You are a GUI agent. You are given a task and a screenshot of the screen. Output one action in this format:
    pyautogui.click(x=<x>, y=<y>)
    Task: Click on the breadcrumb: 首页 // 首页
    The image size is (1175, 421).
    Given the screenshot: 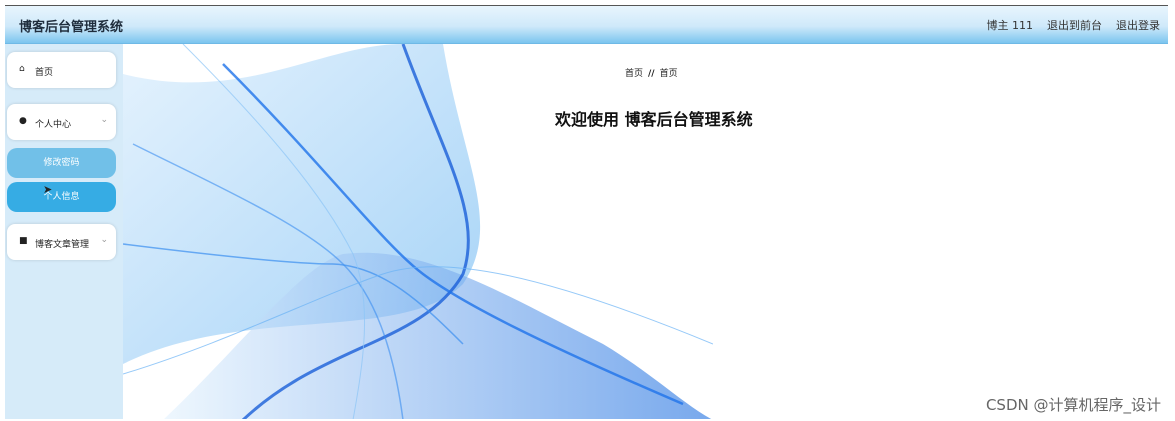 What is the action you would take?
    pyautogui.click(x=651, y=72)
    